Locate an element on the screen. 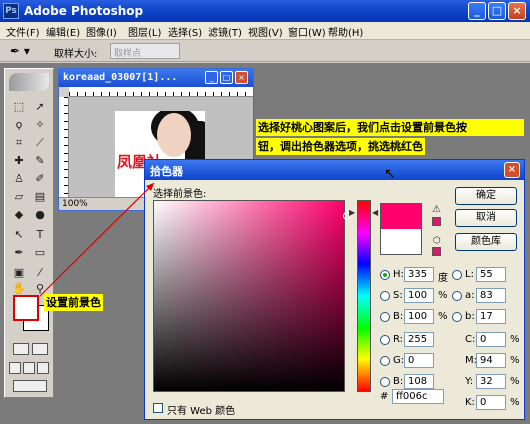  marquee-tool-icon: ⬚ is located at coordinates (19, 107).